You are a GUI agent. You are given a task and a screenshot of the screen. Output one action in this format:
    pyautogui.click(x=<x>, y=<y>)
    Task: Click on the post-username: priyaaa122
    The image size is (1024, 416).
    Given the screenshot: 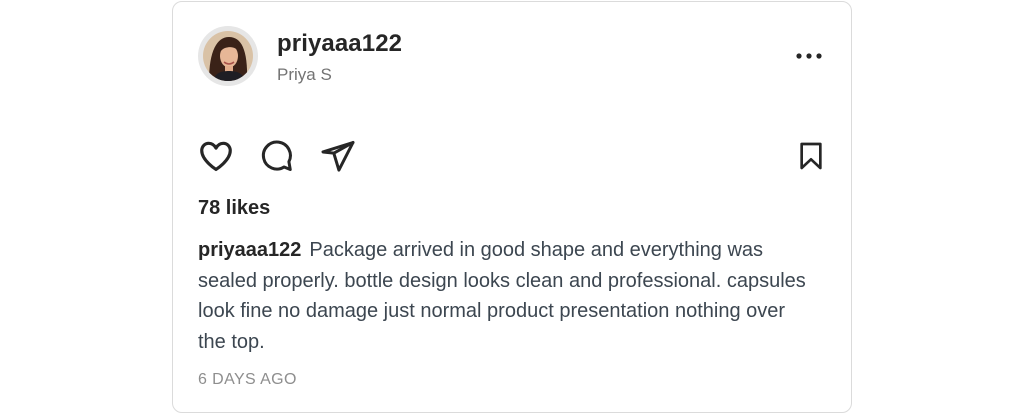 What is the action you would take?
    pyautogui.click(x=339, y=44)
    